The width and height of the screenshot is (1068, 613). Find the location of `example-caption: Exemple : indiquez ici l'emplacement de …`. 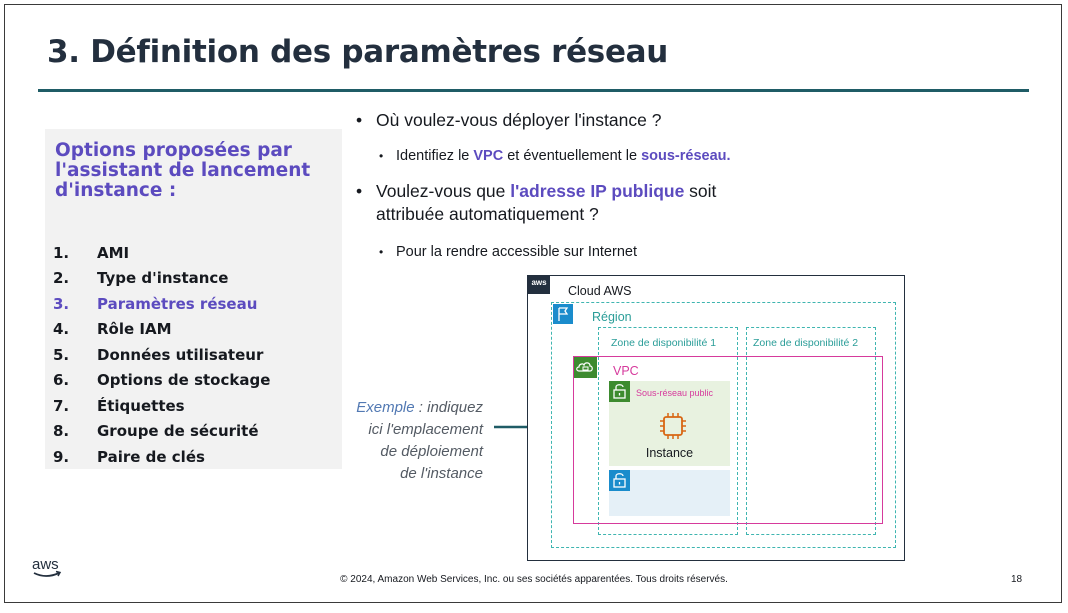

example-caption: Exemple : indiquez ici l'emplacement de … is located at coordinates (401, 441).